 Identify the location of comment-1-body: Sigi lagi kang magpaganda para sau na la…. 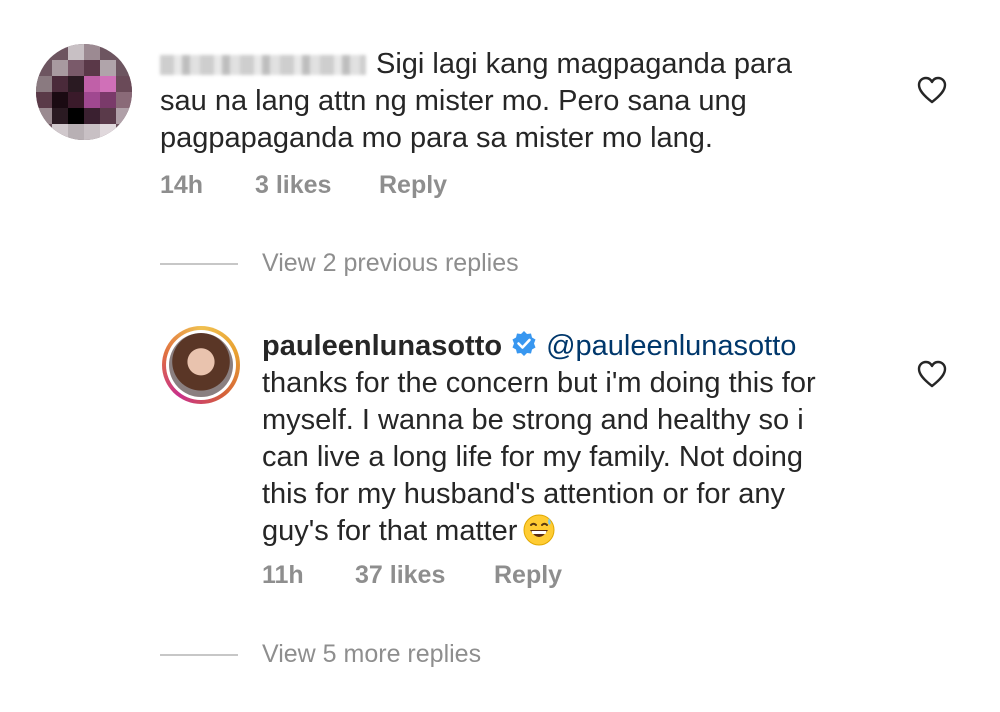
(520, 101).